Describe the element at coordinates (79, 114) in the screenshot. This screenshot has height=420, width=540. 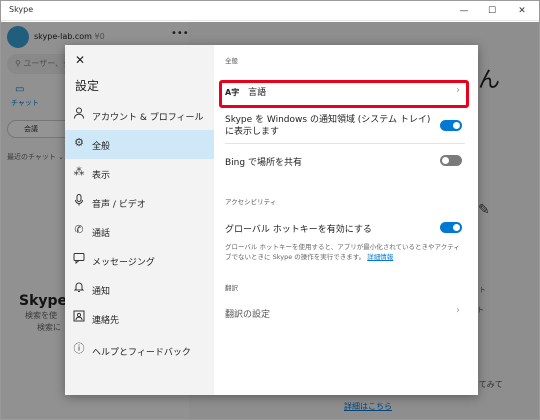
I see `person-icon` at that location.